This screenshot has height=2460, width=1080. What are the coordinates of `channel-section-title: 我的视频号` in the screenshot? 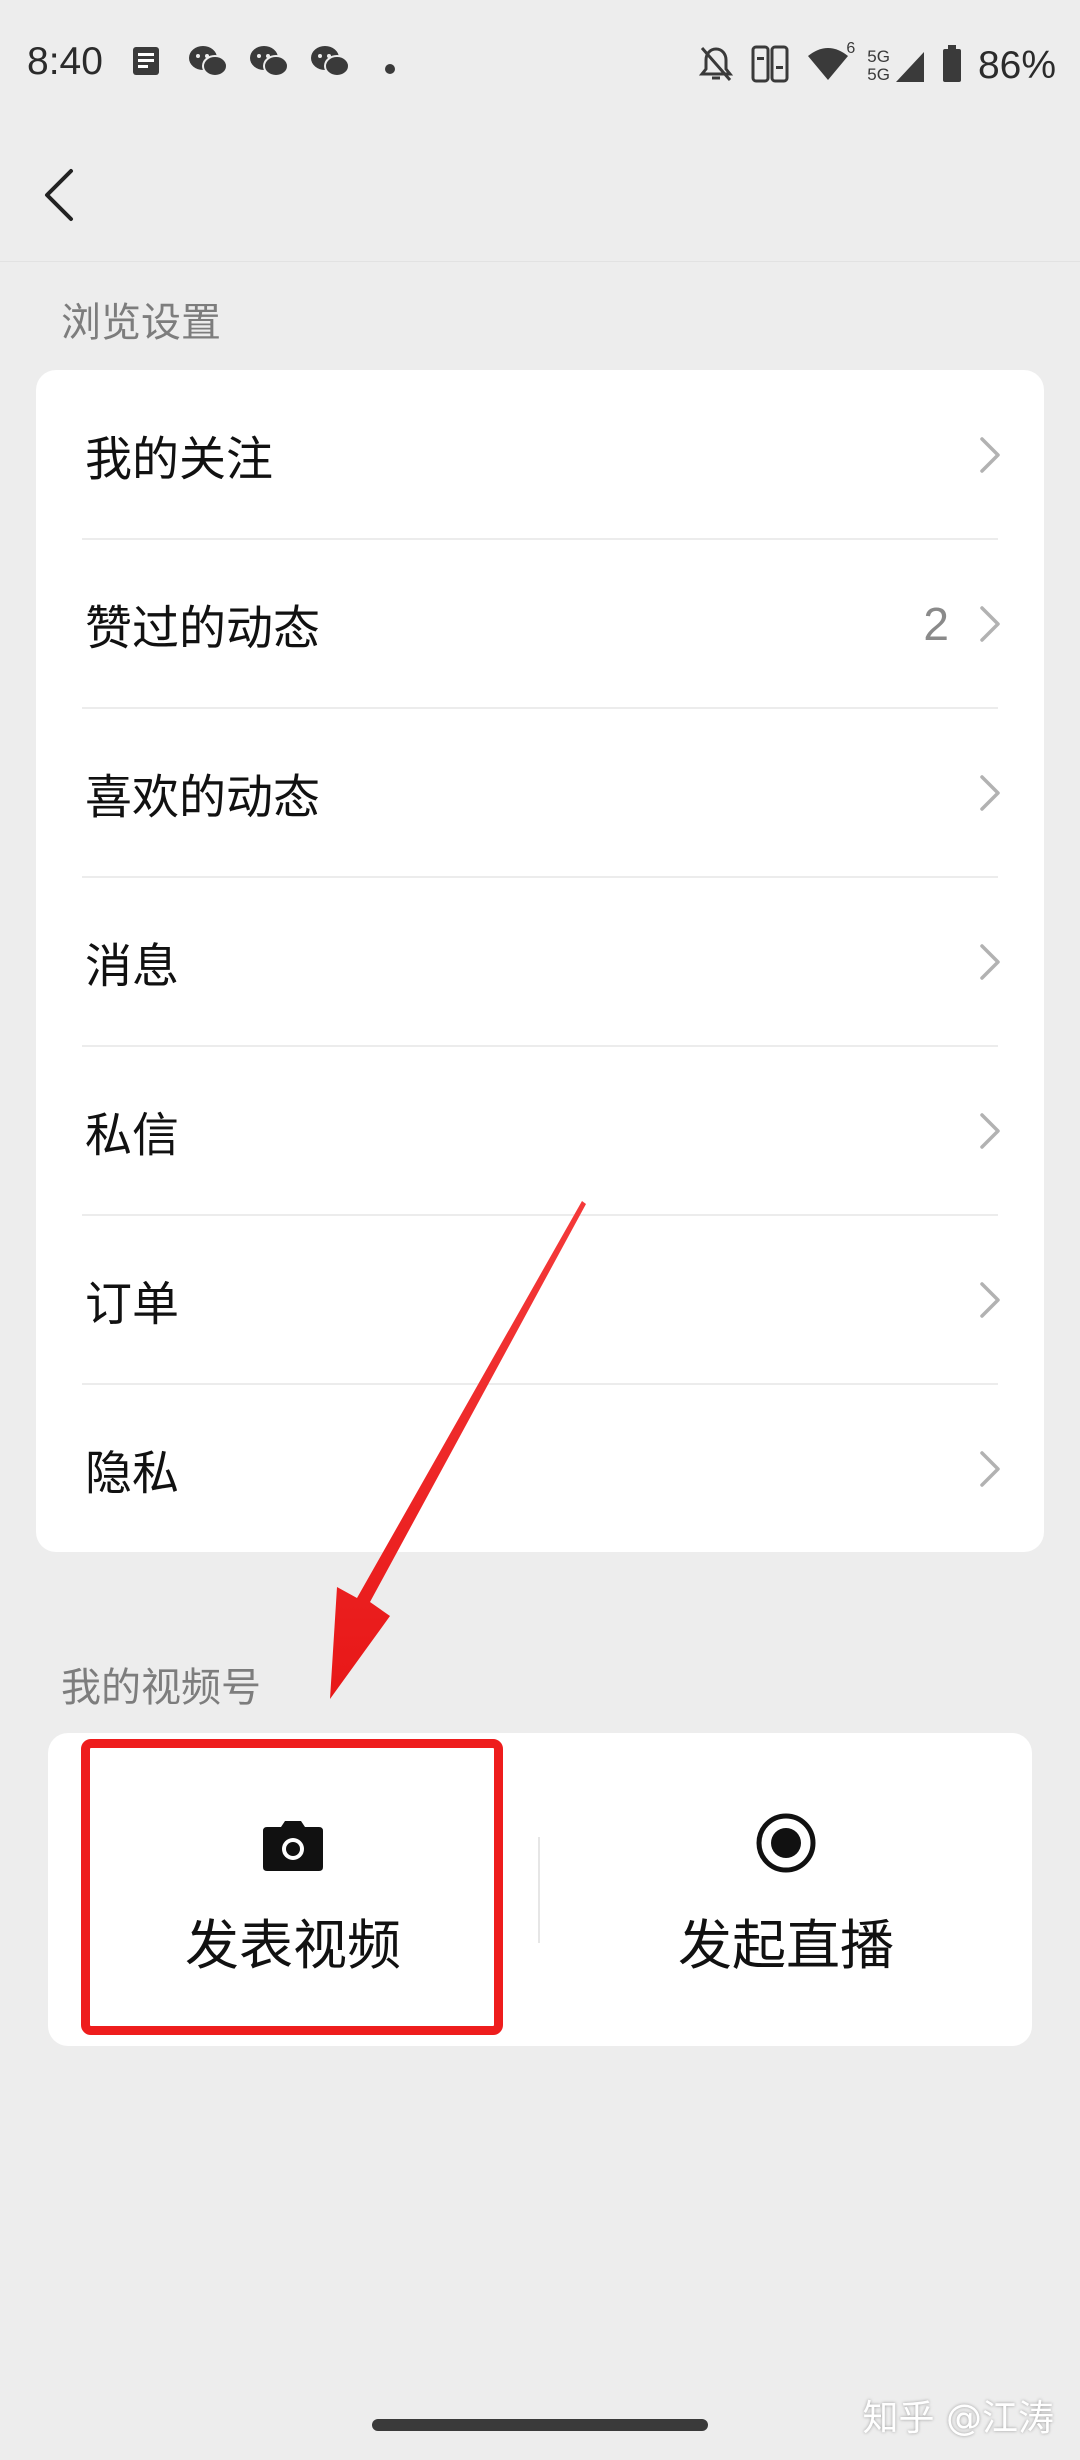 It's located at (161, 1688).